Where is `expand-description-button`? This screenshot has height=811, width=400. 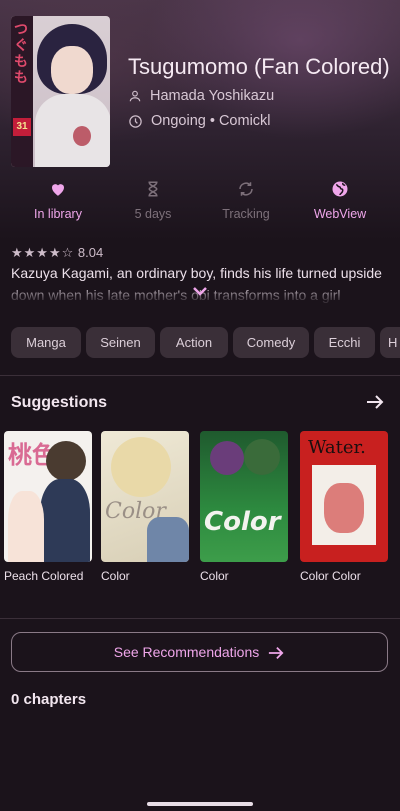
expand-description-button is located at coordinates (200, 293).